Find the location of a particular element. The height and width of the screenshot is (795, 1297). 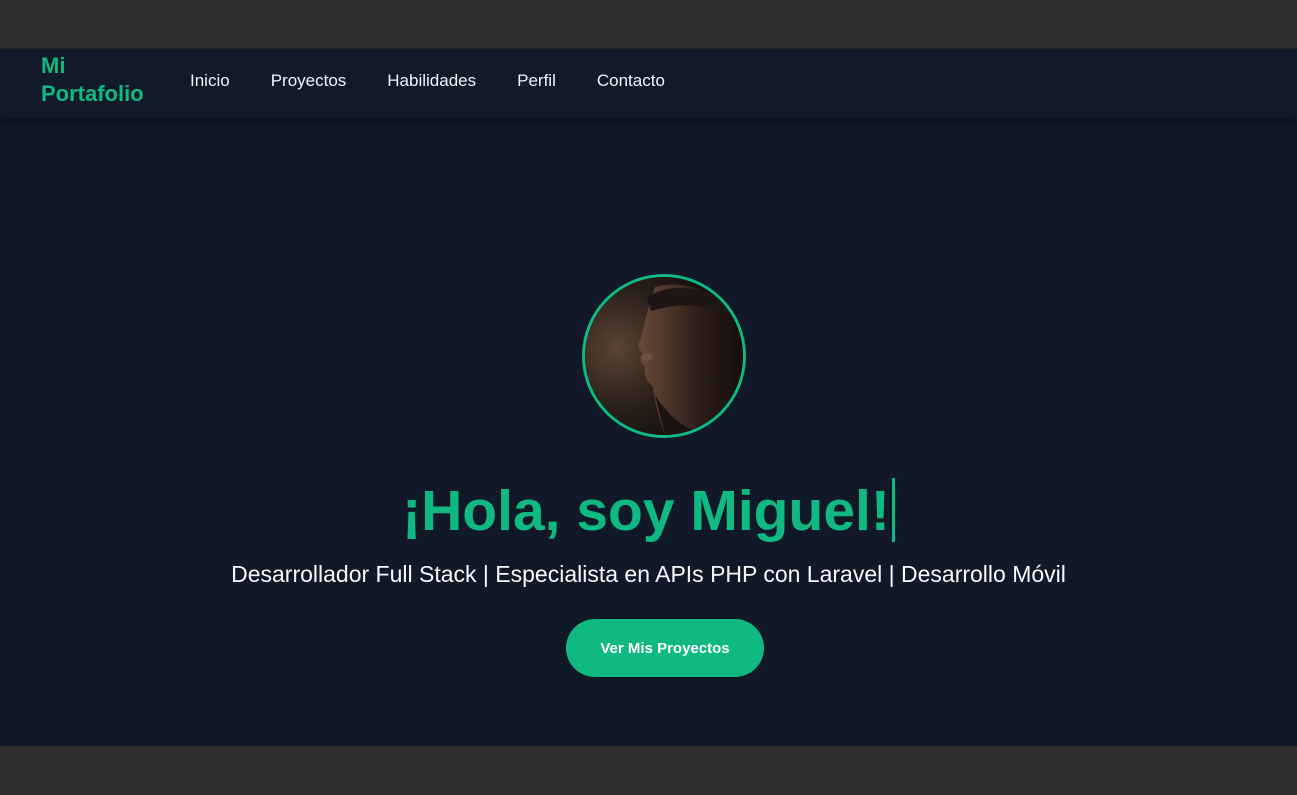

profile-photo-icon is located at coordinates (664, 356).